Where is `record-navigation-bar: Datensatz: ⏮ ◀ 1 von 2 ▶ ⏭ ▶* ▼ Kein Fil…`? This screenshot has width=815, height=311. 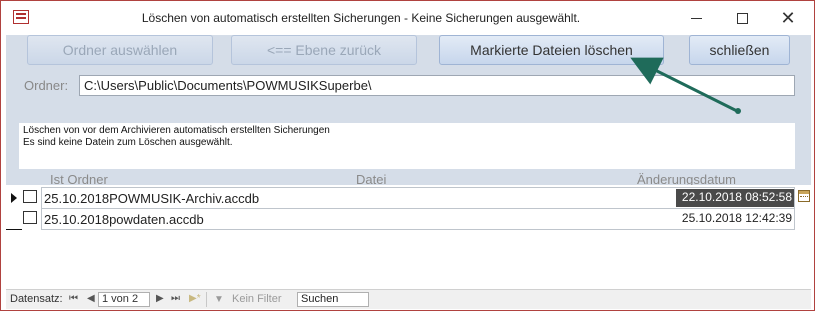
record-navigation-bar: Datensatz: ⏮ ◀ 1 von 2 ▶ ⏭ ▶* ▼ Kein Fil… is located at coordinates (408, 299).